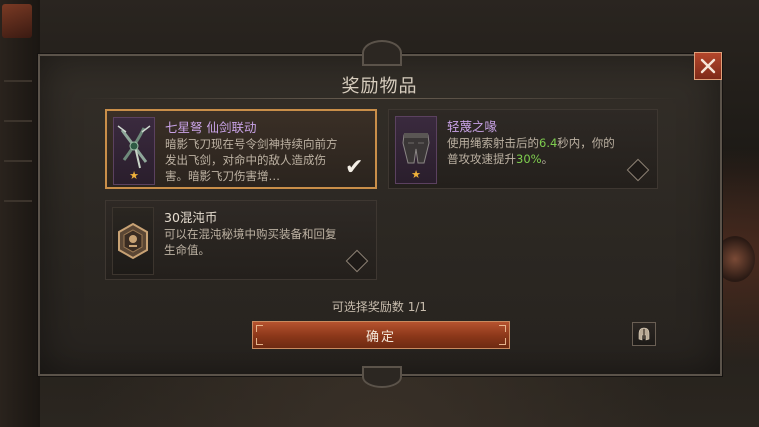 The image size is (759, 427). I want to click on reward-icon-frame, so click(133, 241).